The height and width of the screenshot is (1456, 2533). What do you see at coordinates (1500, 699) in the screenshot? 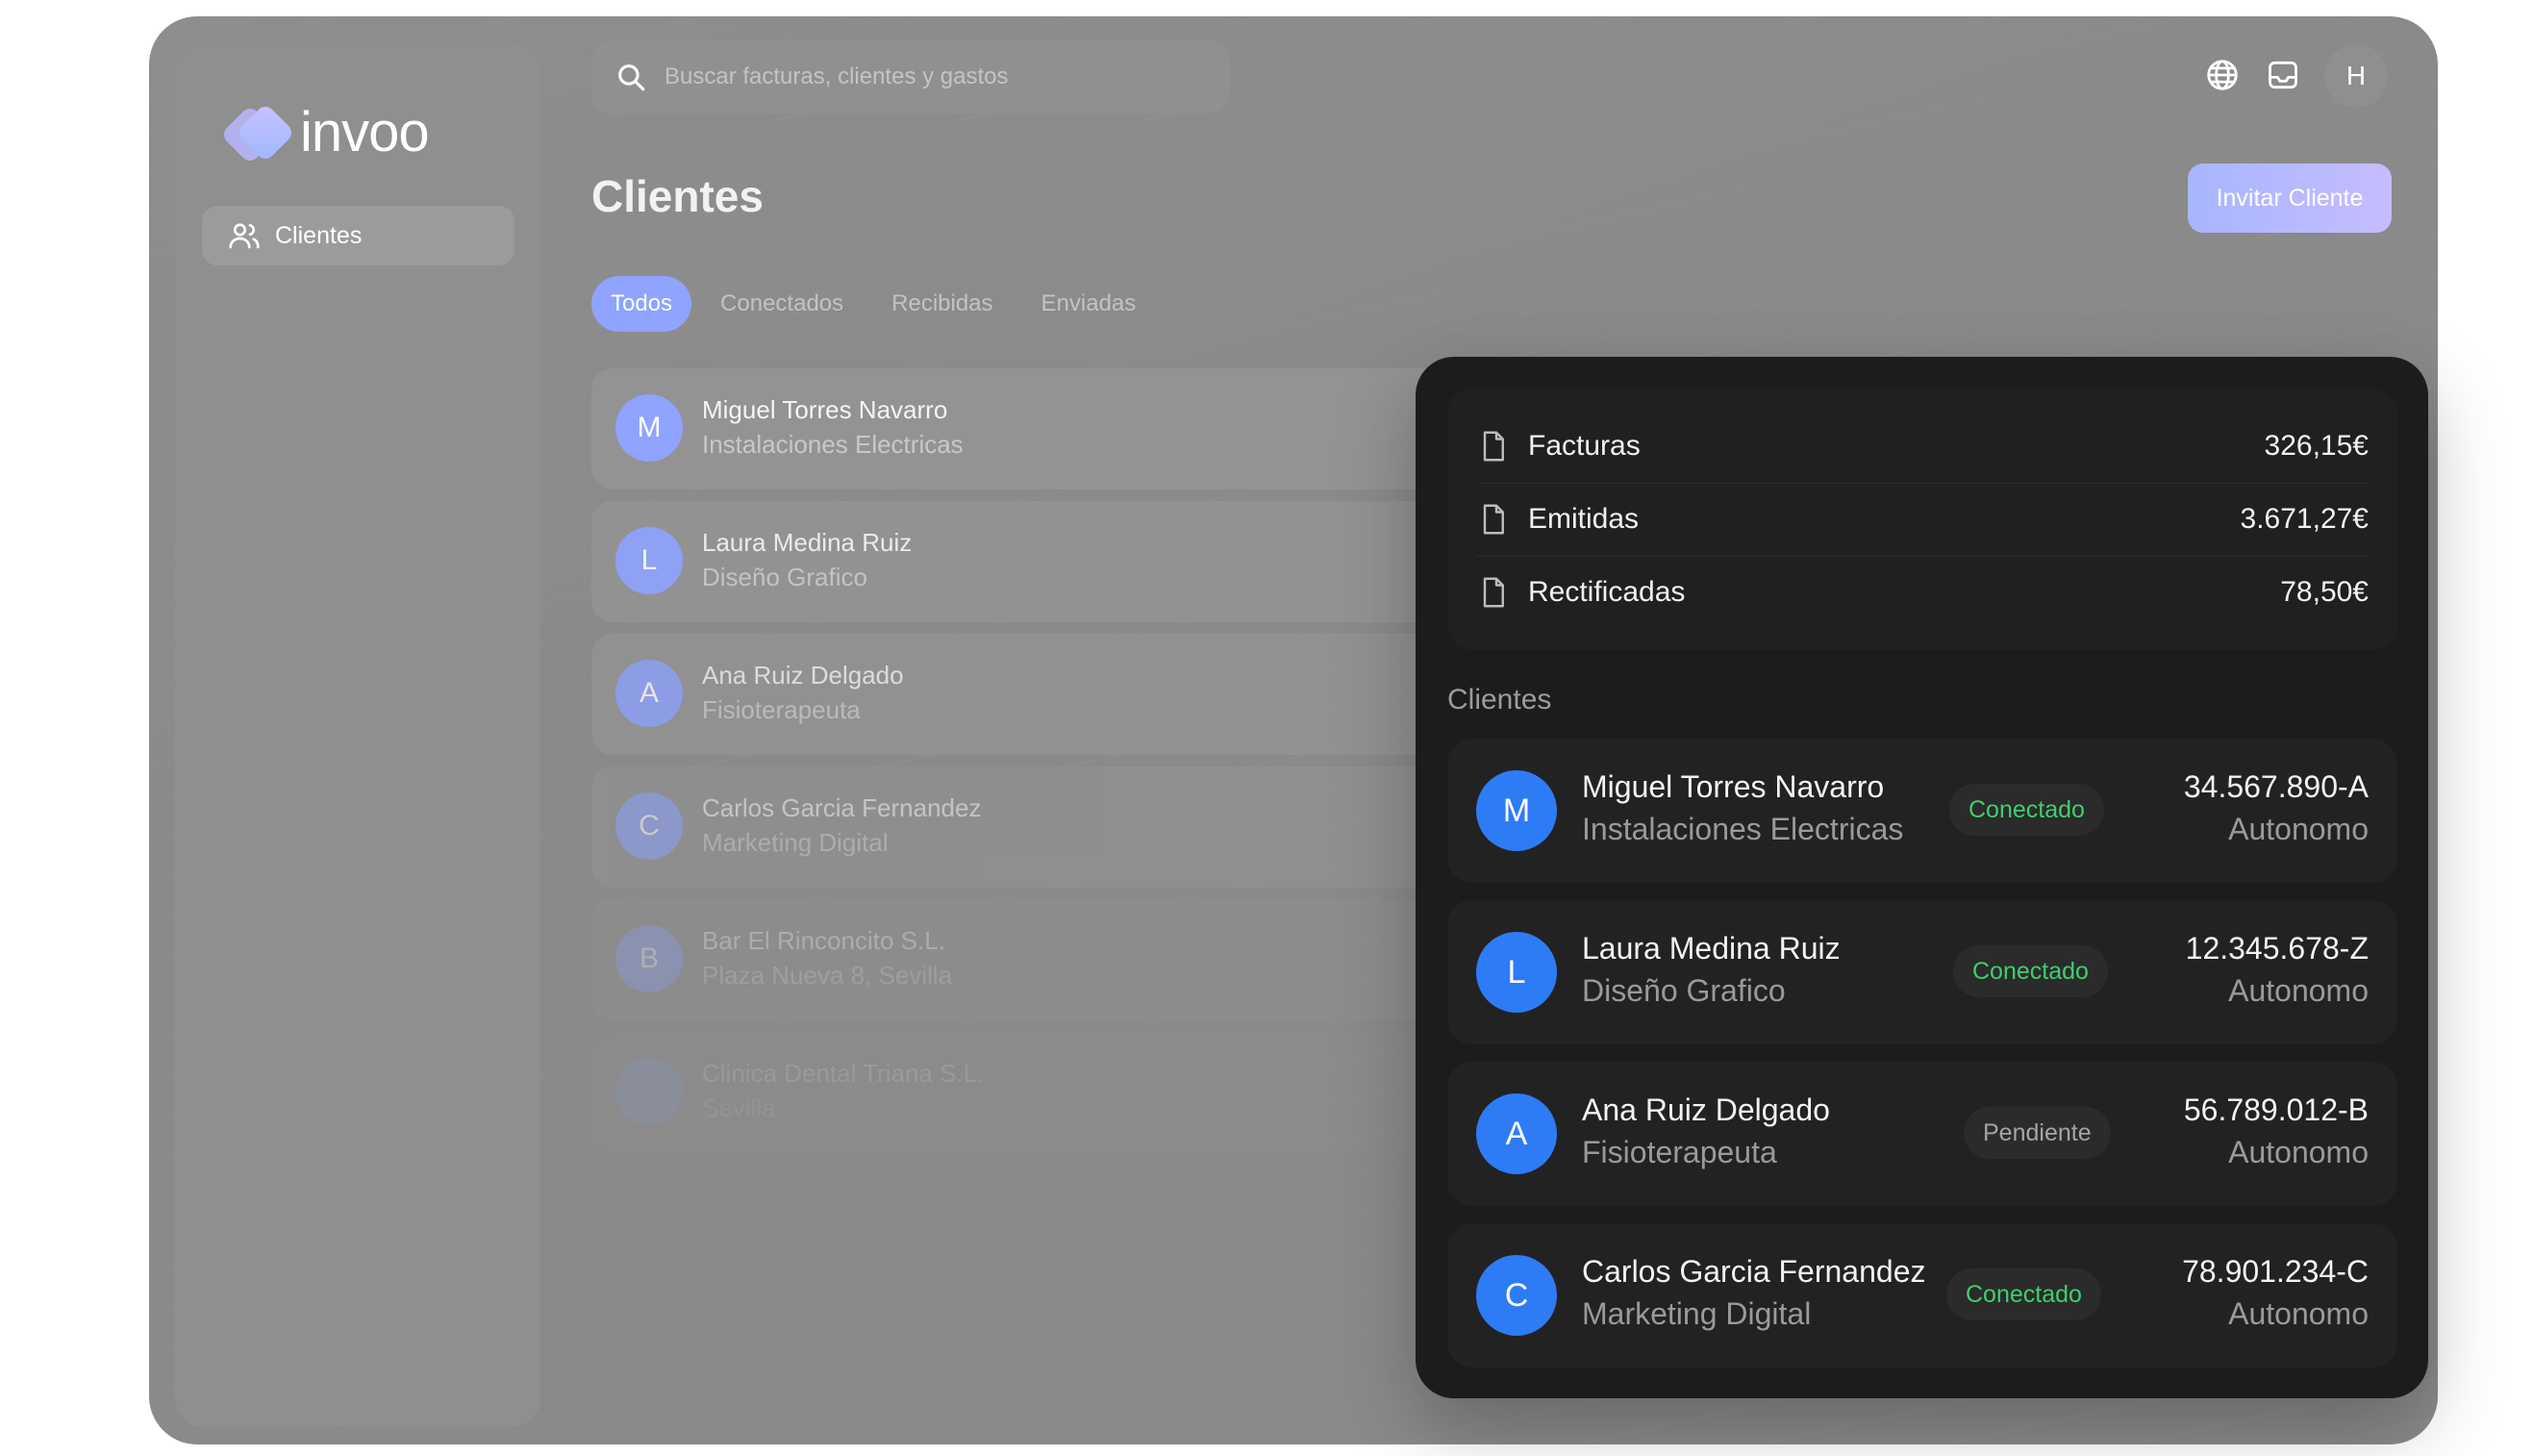
I see `section-label-clientes: Clientes` at bounding box center [1500, 699].